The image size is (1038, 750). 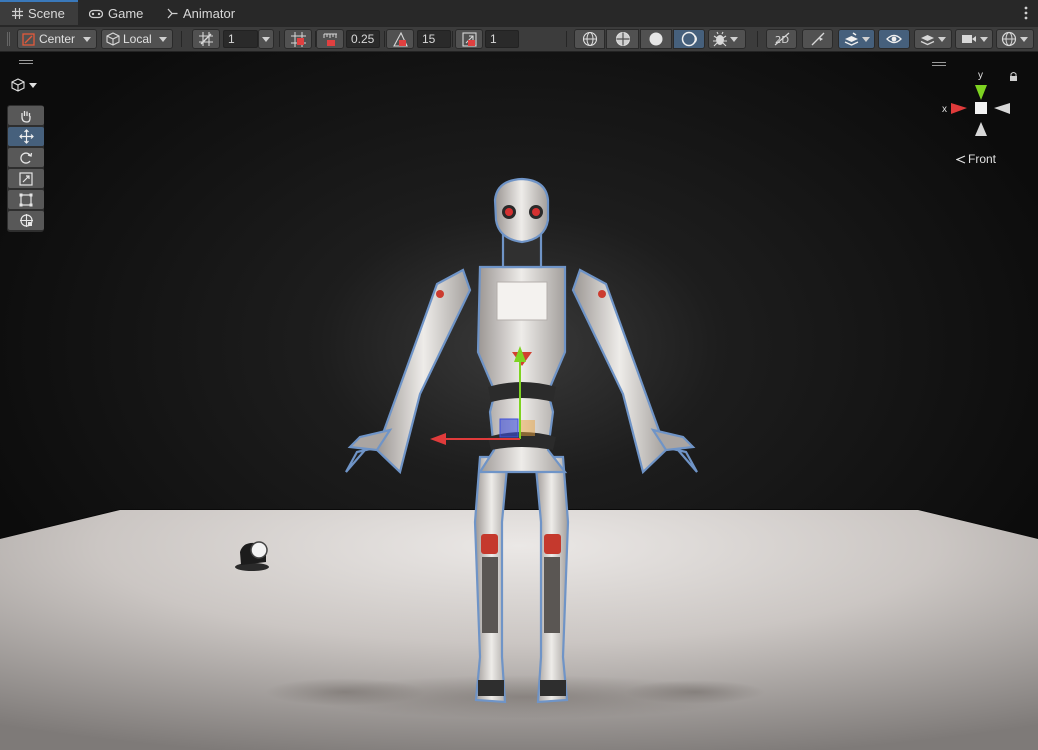 I want to click on rotate-icon, so click(x=26, y=157).